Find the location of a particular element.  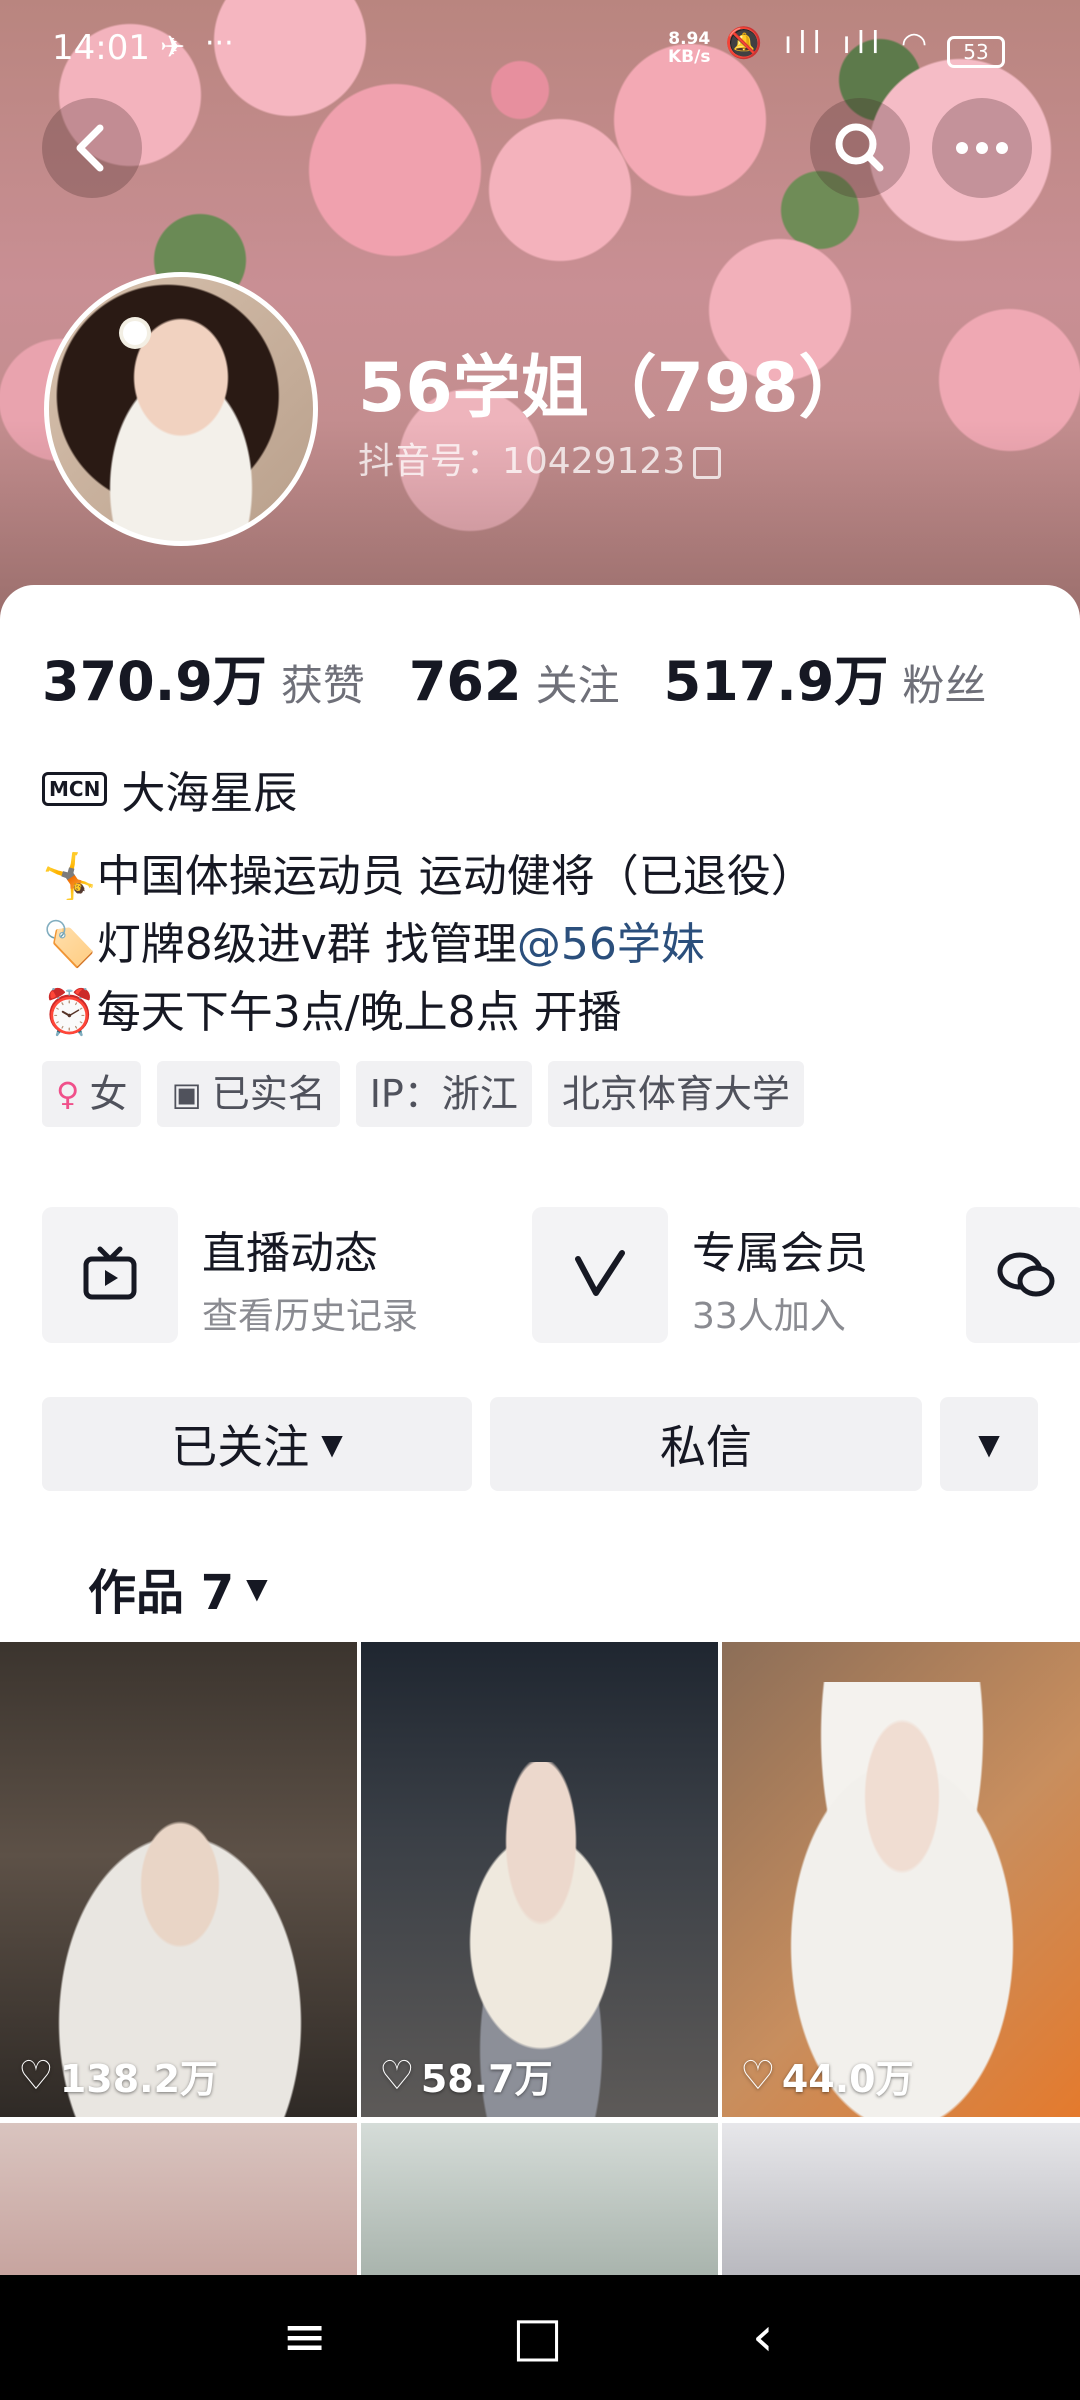

followed-button: 已关注 ▼ is located at coordinates (257, 1444).